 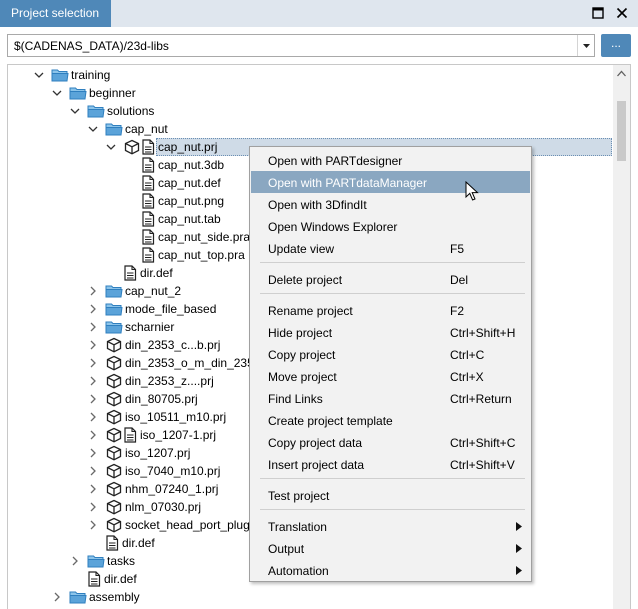 I want to click on menu-output: Output, so click(x=390, y=548).